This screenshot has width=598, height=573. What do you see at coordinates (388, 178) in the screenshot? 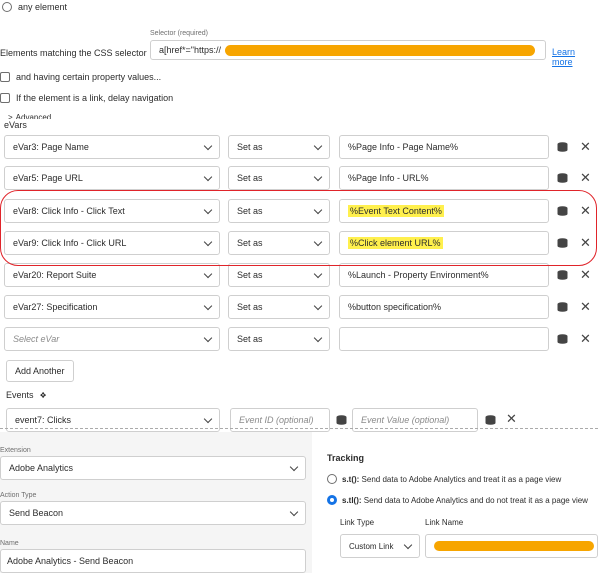
I see `evar-value: %Page Info - URL%` at bounding box center [388, 178].